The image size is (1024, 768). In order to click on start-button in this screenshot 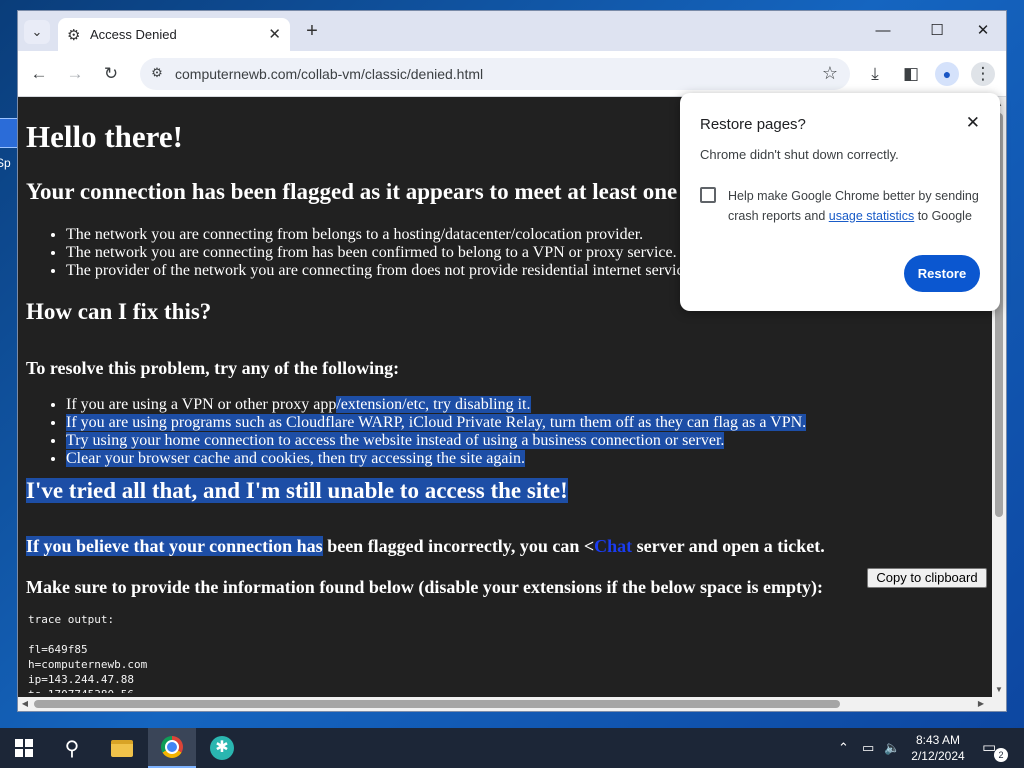, I will do `click(24, 748)`.